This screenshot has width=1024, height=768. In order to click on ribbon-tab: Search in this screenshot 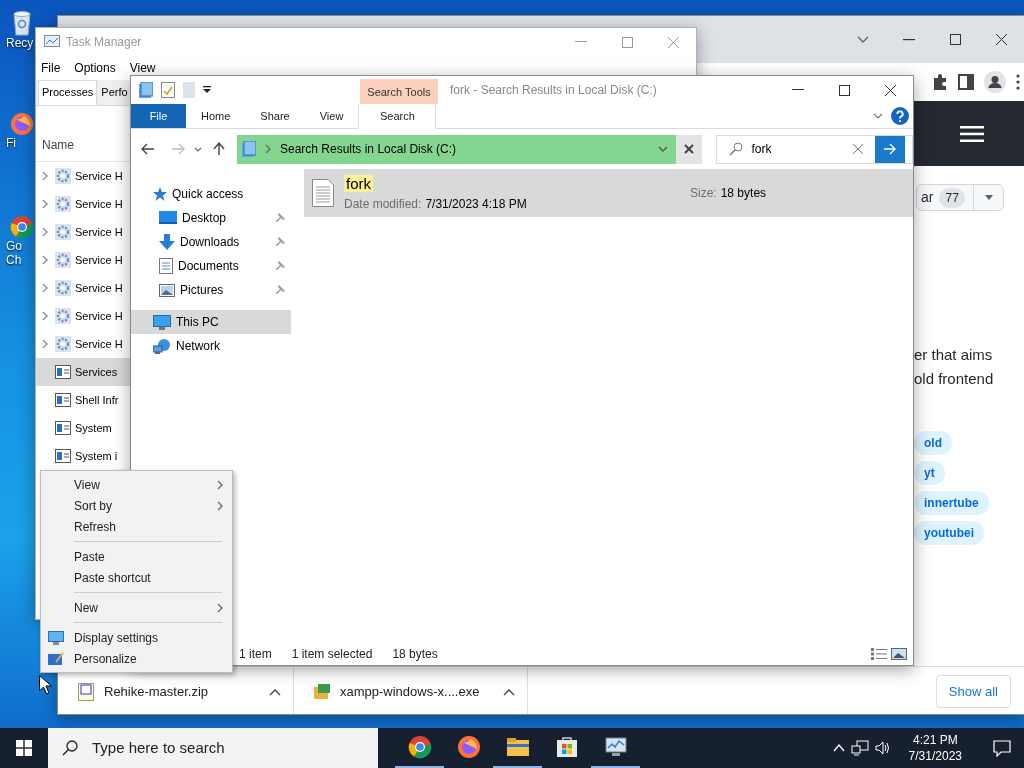, I will do `click(397, 116)`.